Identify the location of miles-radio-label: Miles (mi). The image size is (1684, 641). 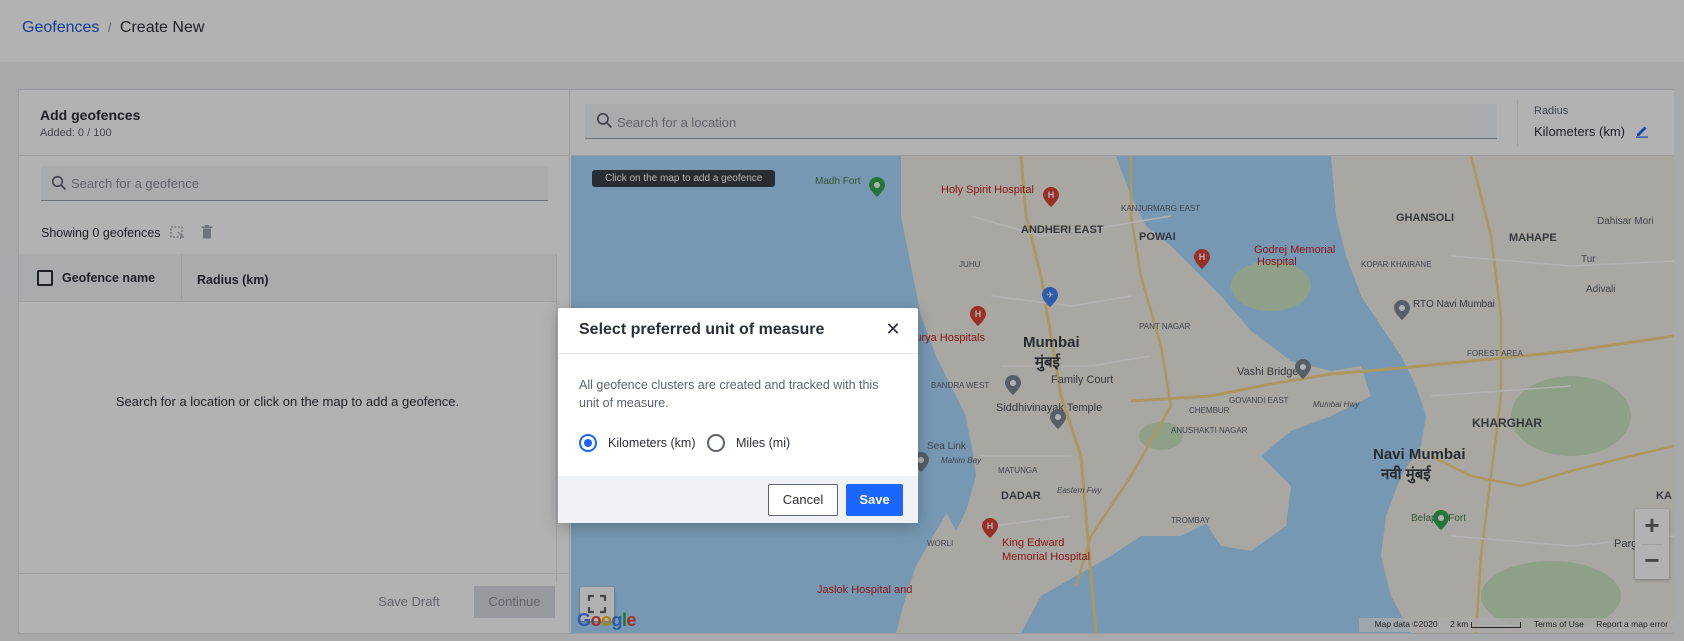
(763, 443).